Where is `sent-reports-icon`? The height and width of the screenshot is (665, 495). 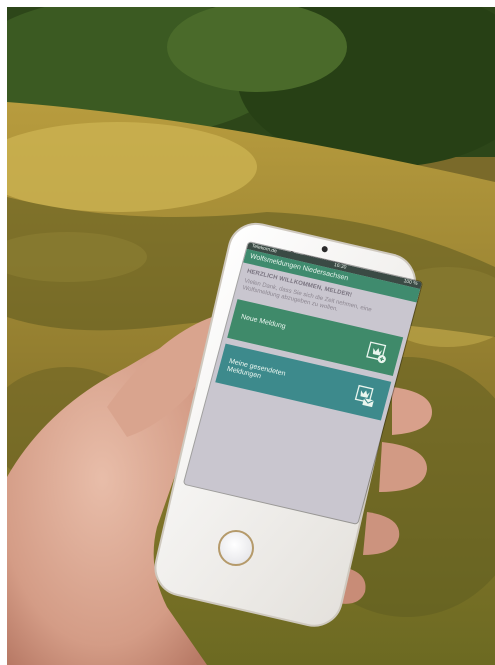
sent-reports-icon is located at coordinates (364, 396).